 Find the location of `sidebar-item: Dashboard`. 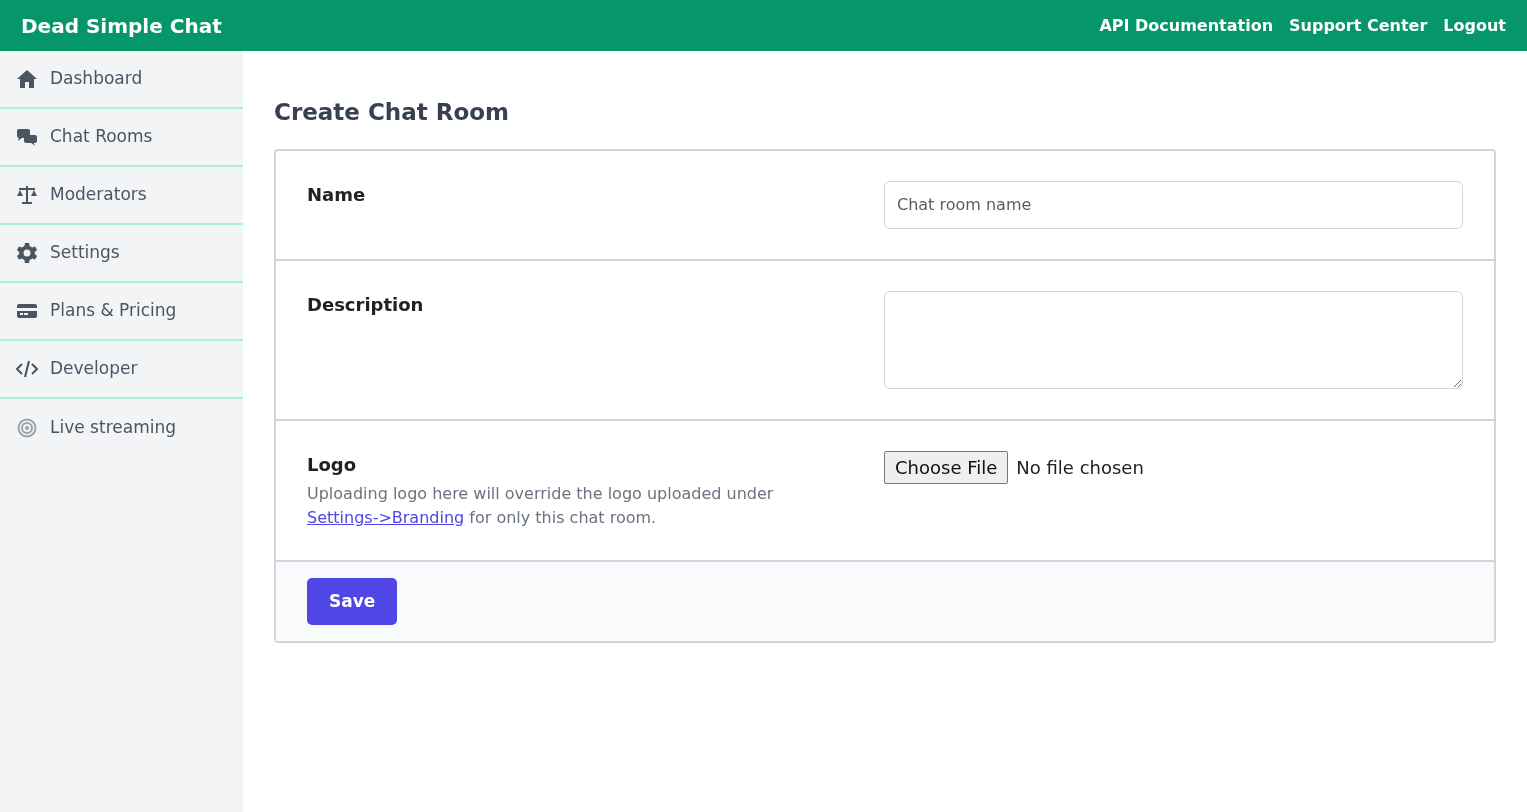

sidebar-item: Dashboard is located at coordinates (121, 80).